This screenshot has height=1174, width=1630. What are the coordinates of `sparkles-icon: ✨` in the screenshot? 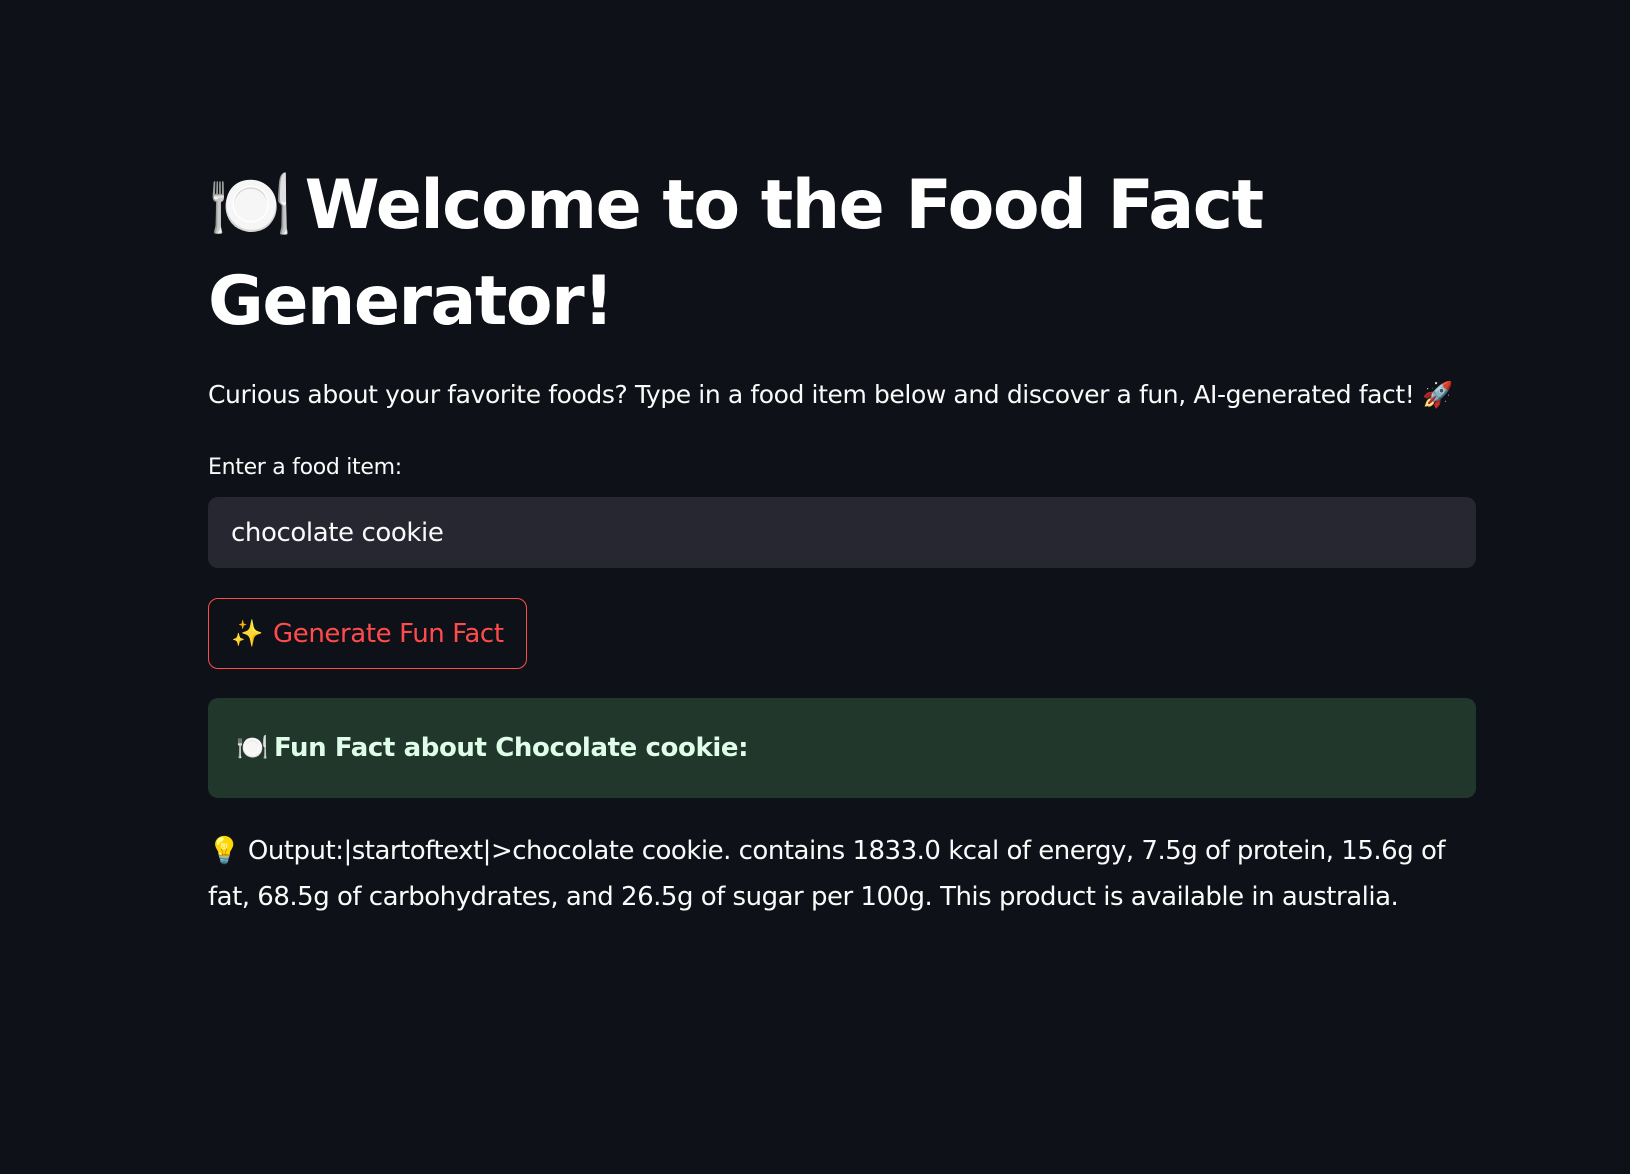 It's located at (247, 633).